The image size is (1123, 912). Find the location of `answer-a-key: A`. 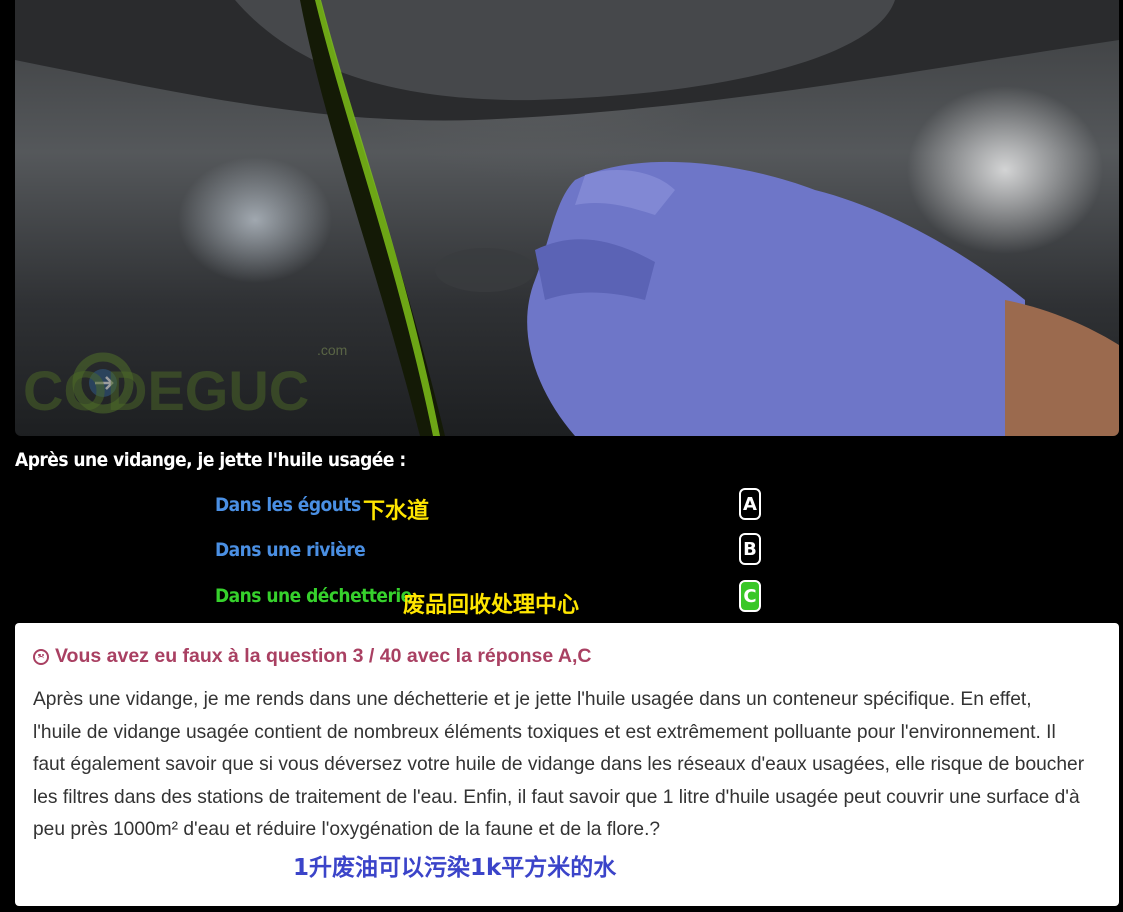

answer-a-key: A is located at coordinates (750, 504).